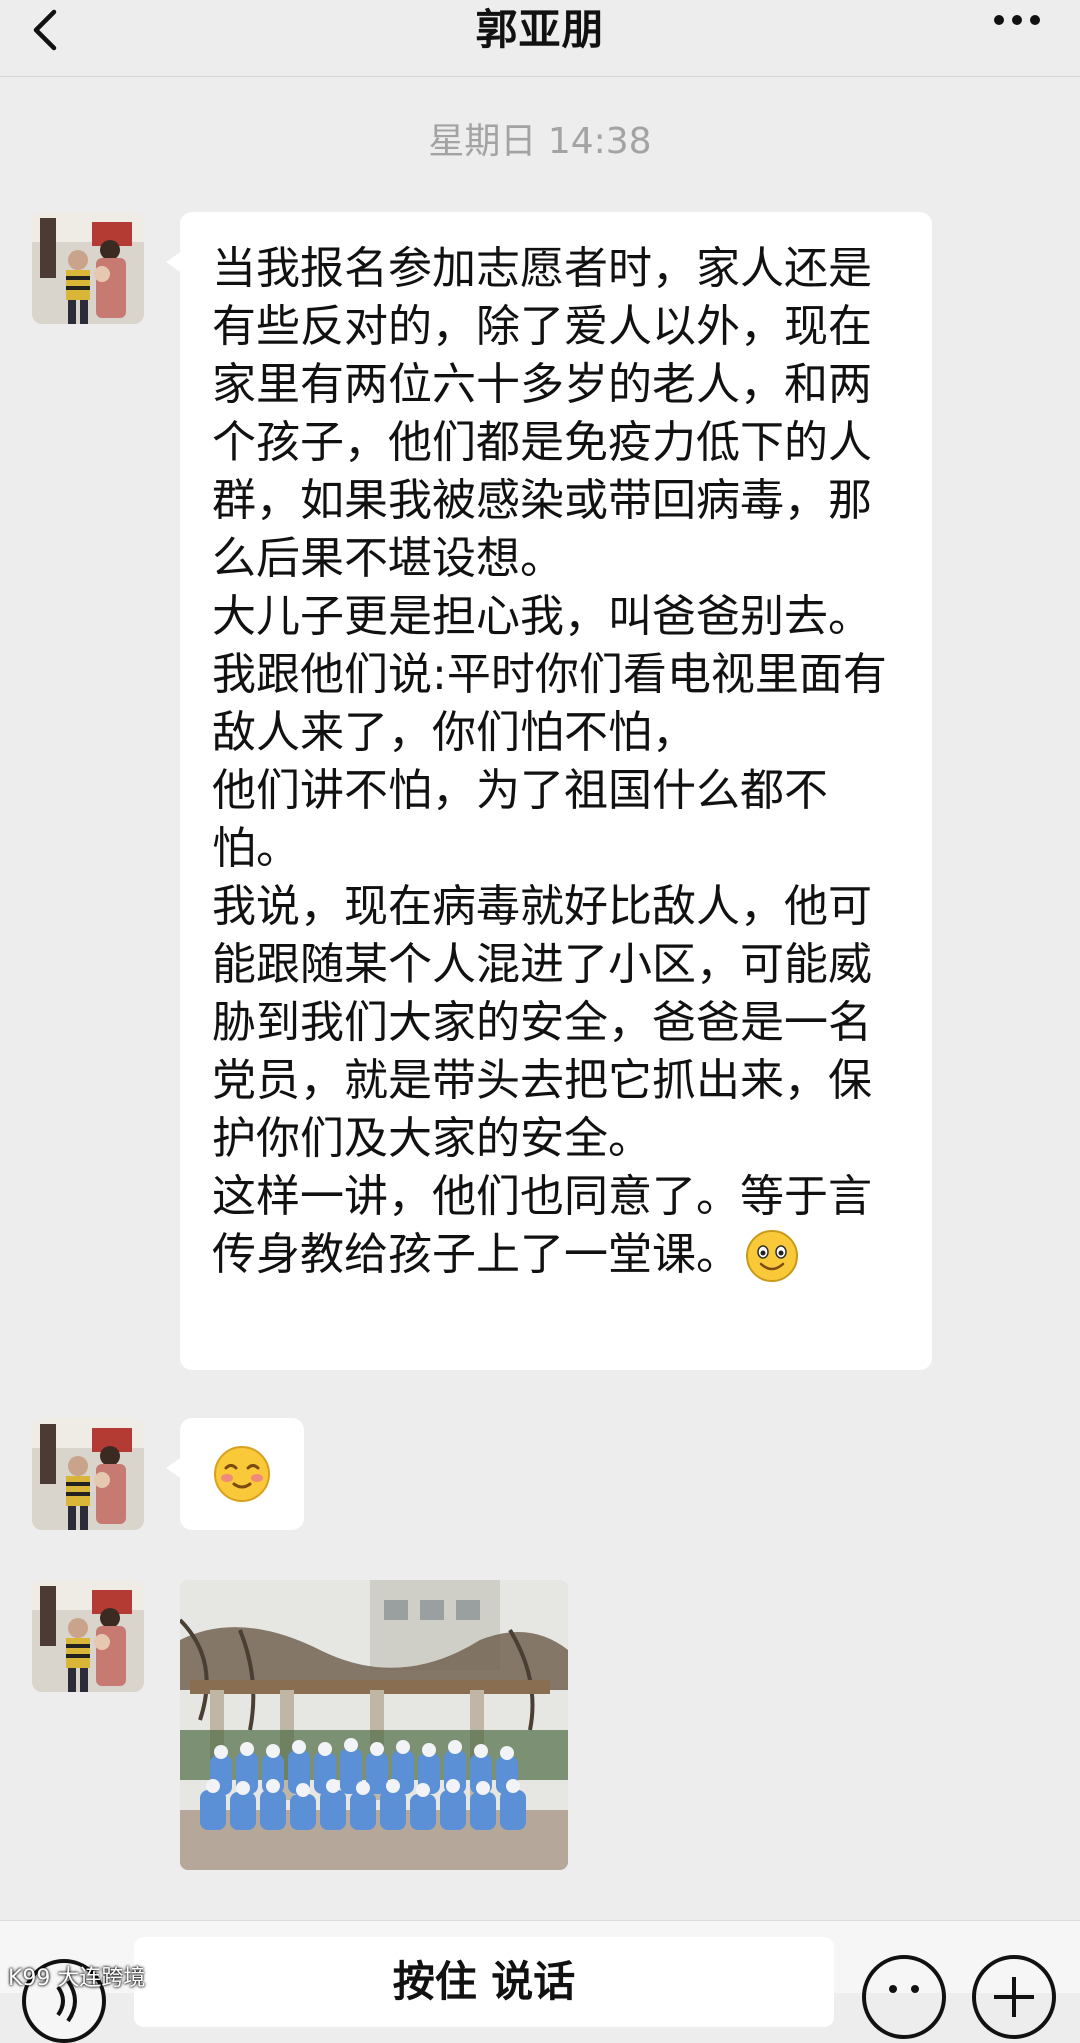  Describe the element at coordinates (999, 20) in the screenshot. I see `more-dots-icon` at that location.